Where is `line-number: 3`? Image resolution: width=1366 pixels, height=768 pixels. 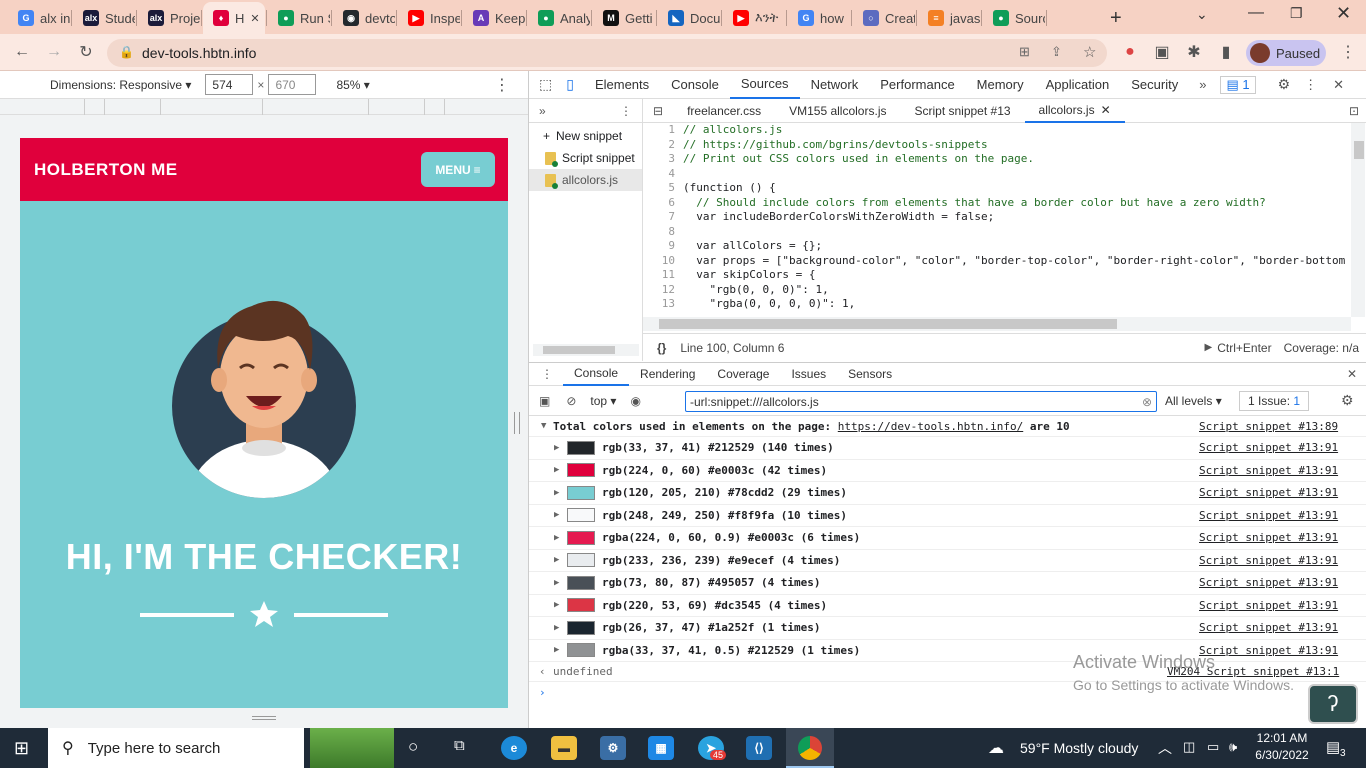 line-number: 3 is located at coordinates (663, 159).